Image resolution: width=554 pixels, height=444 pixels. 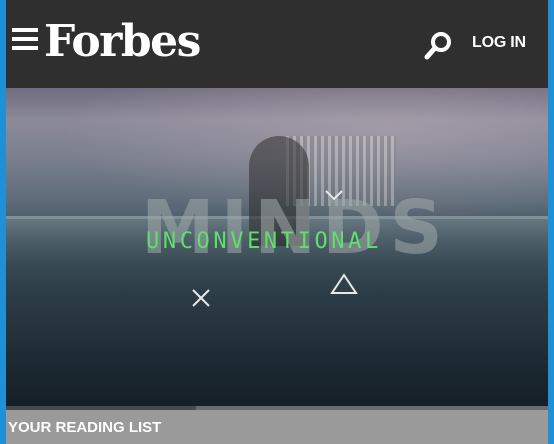 I want to click on triangle-icon, so click(x=344, y=283).